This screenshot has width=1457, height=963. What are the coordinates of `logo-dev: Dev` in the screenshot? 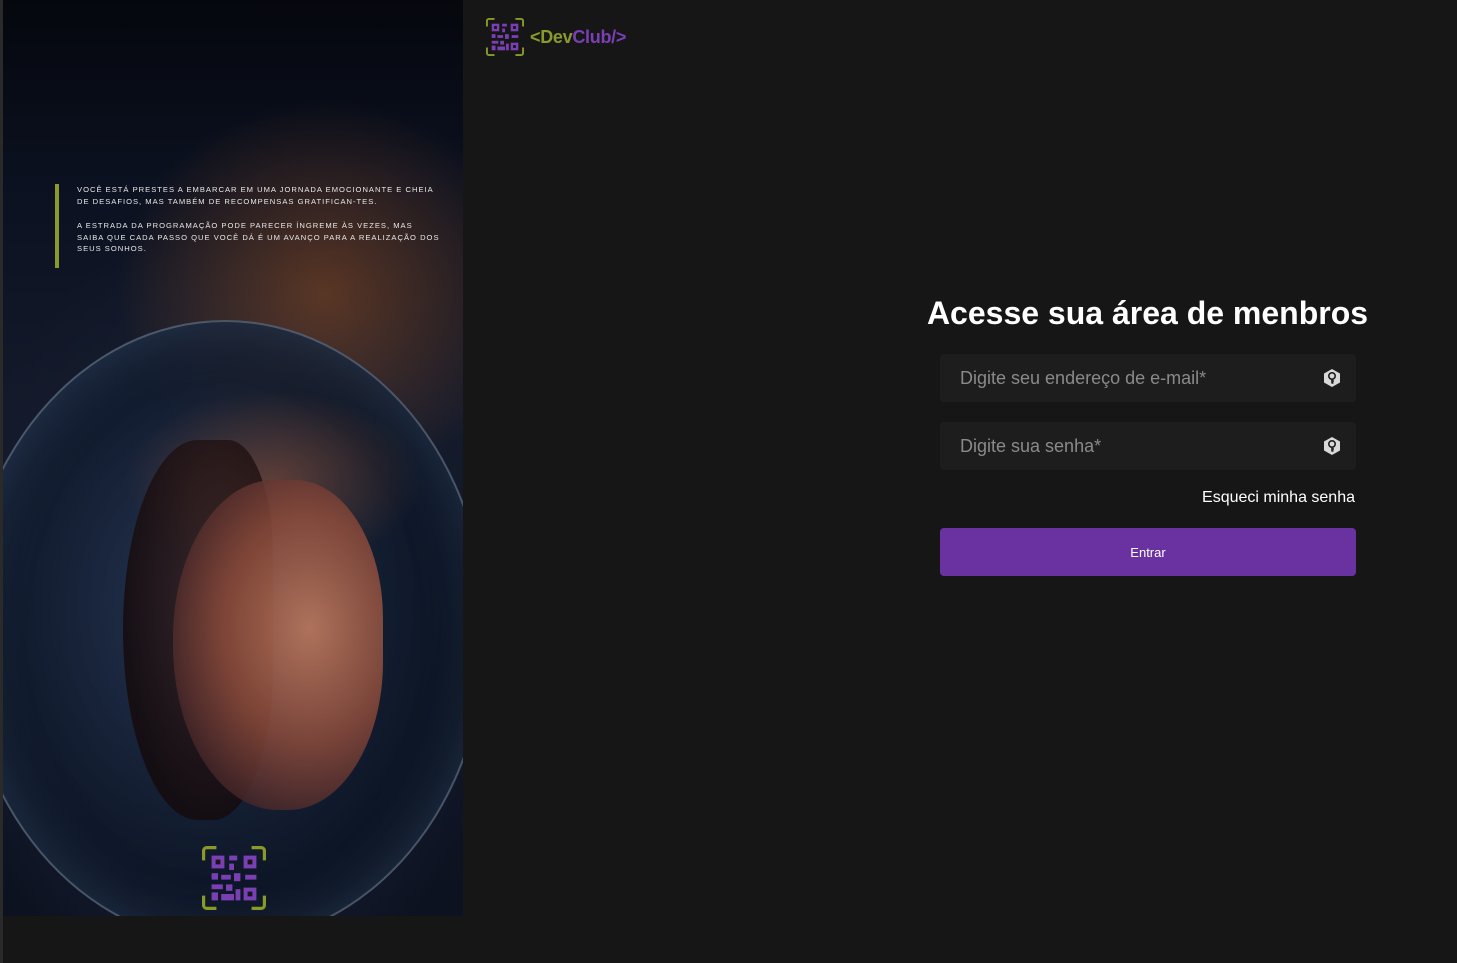 It's located at (556, 36).